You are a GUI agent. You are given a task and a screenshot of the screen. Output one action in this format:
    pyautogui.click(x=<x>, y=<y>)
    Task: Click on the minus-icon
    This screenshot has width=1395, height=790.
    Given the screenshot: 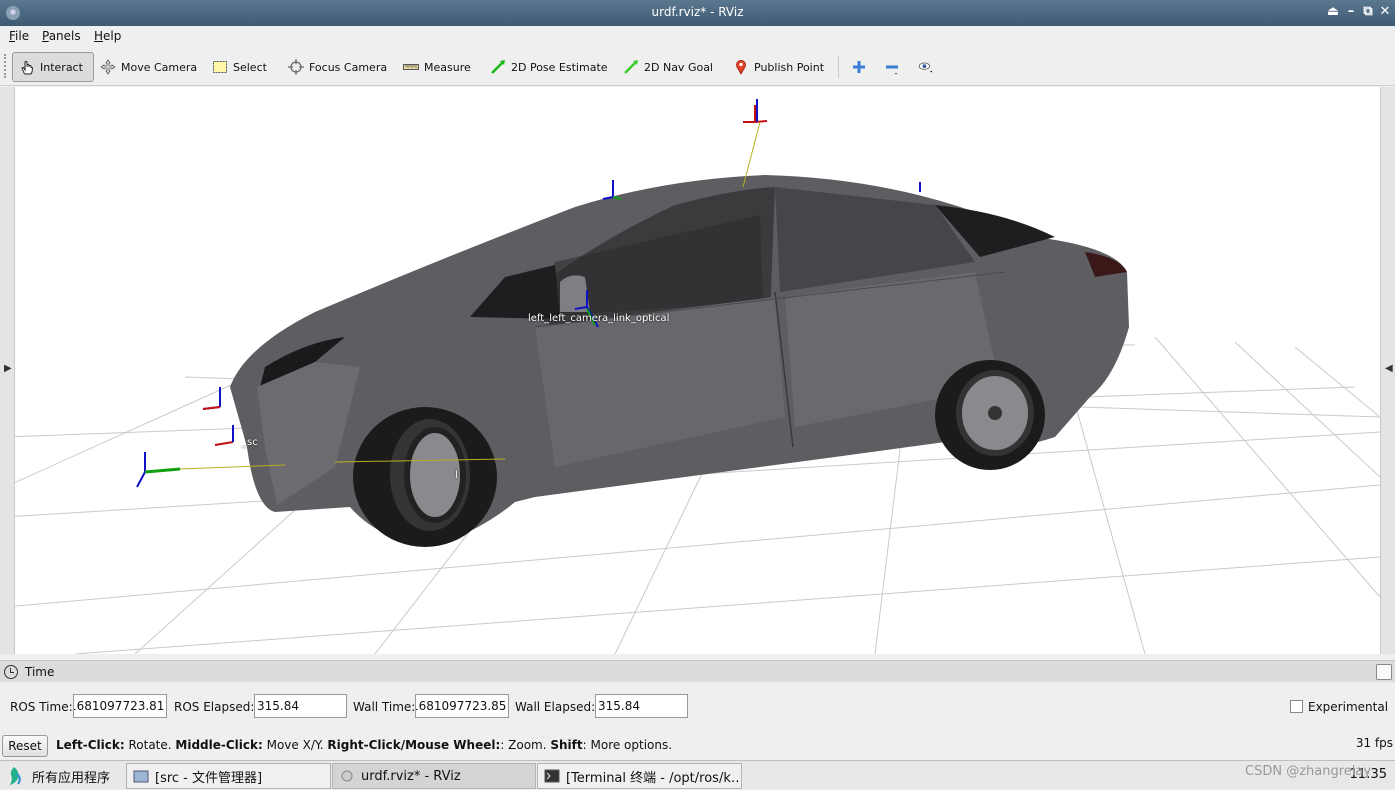 What is the action you would take?
    pyautogui.click(x=892, y=67)
    